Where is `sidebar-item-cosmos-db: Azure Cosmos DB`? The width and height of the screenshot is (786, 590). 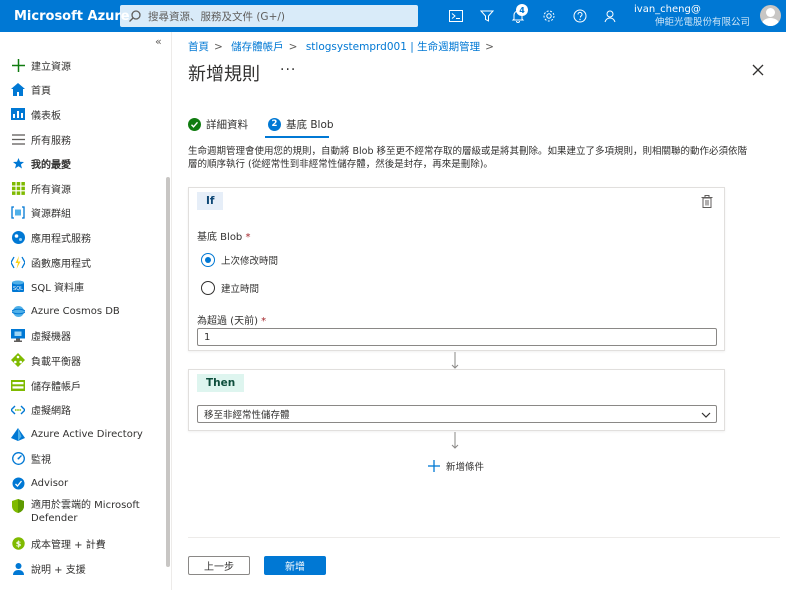
sidebar-item-cosmos-db: Azure Cosmos DB is located at coordinates (82, 311).